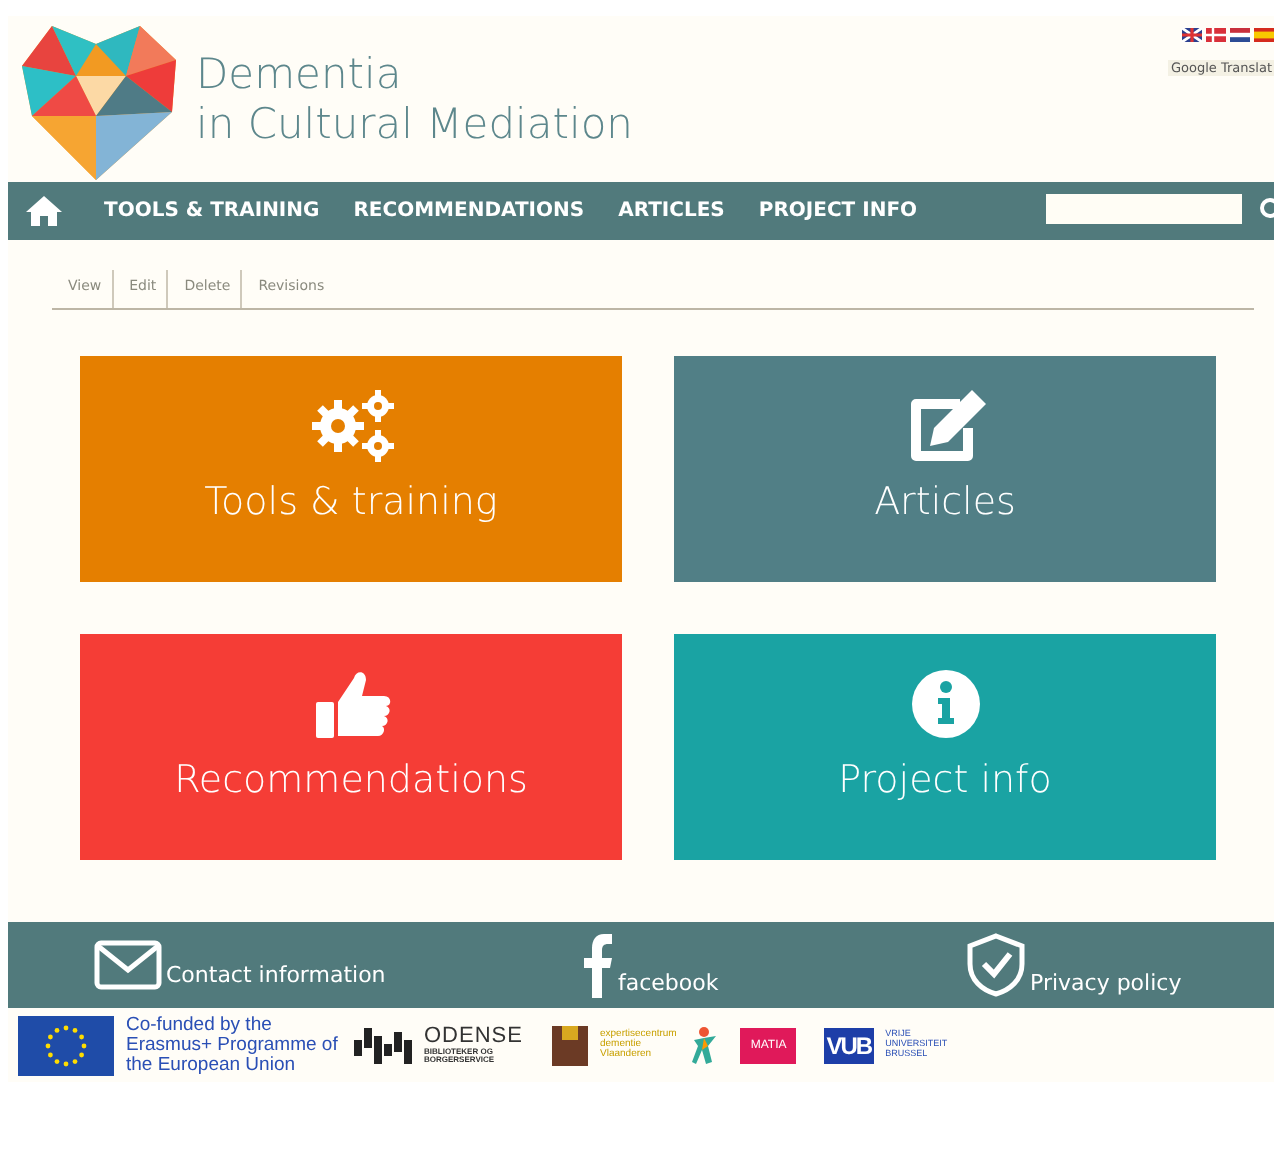 The height and width of the screenshot is (1172, 1274). What do you see at coordinates (469, 211) in the screenshot?
I see `nav-link: RECOMMENDATIONS` at bounding box center [469, 211].